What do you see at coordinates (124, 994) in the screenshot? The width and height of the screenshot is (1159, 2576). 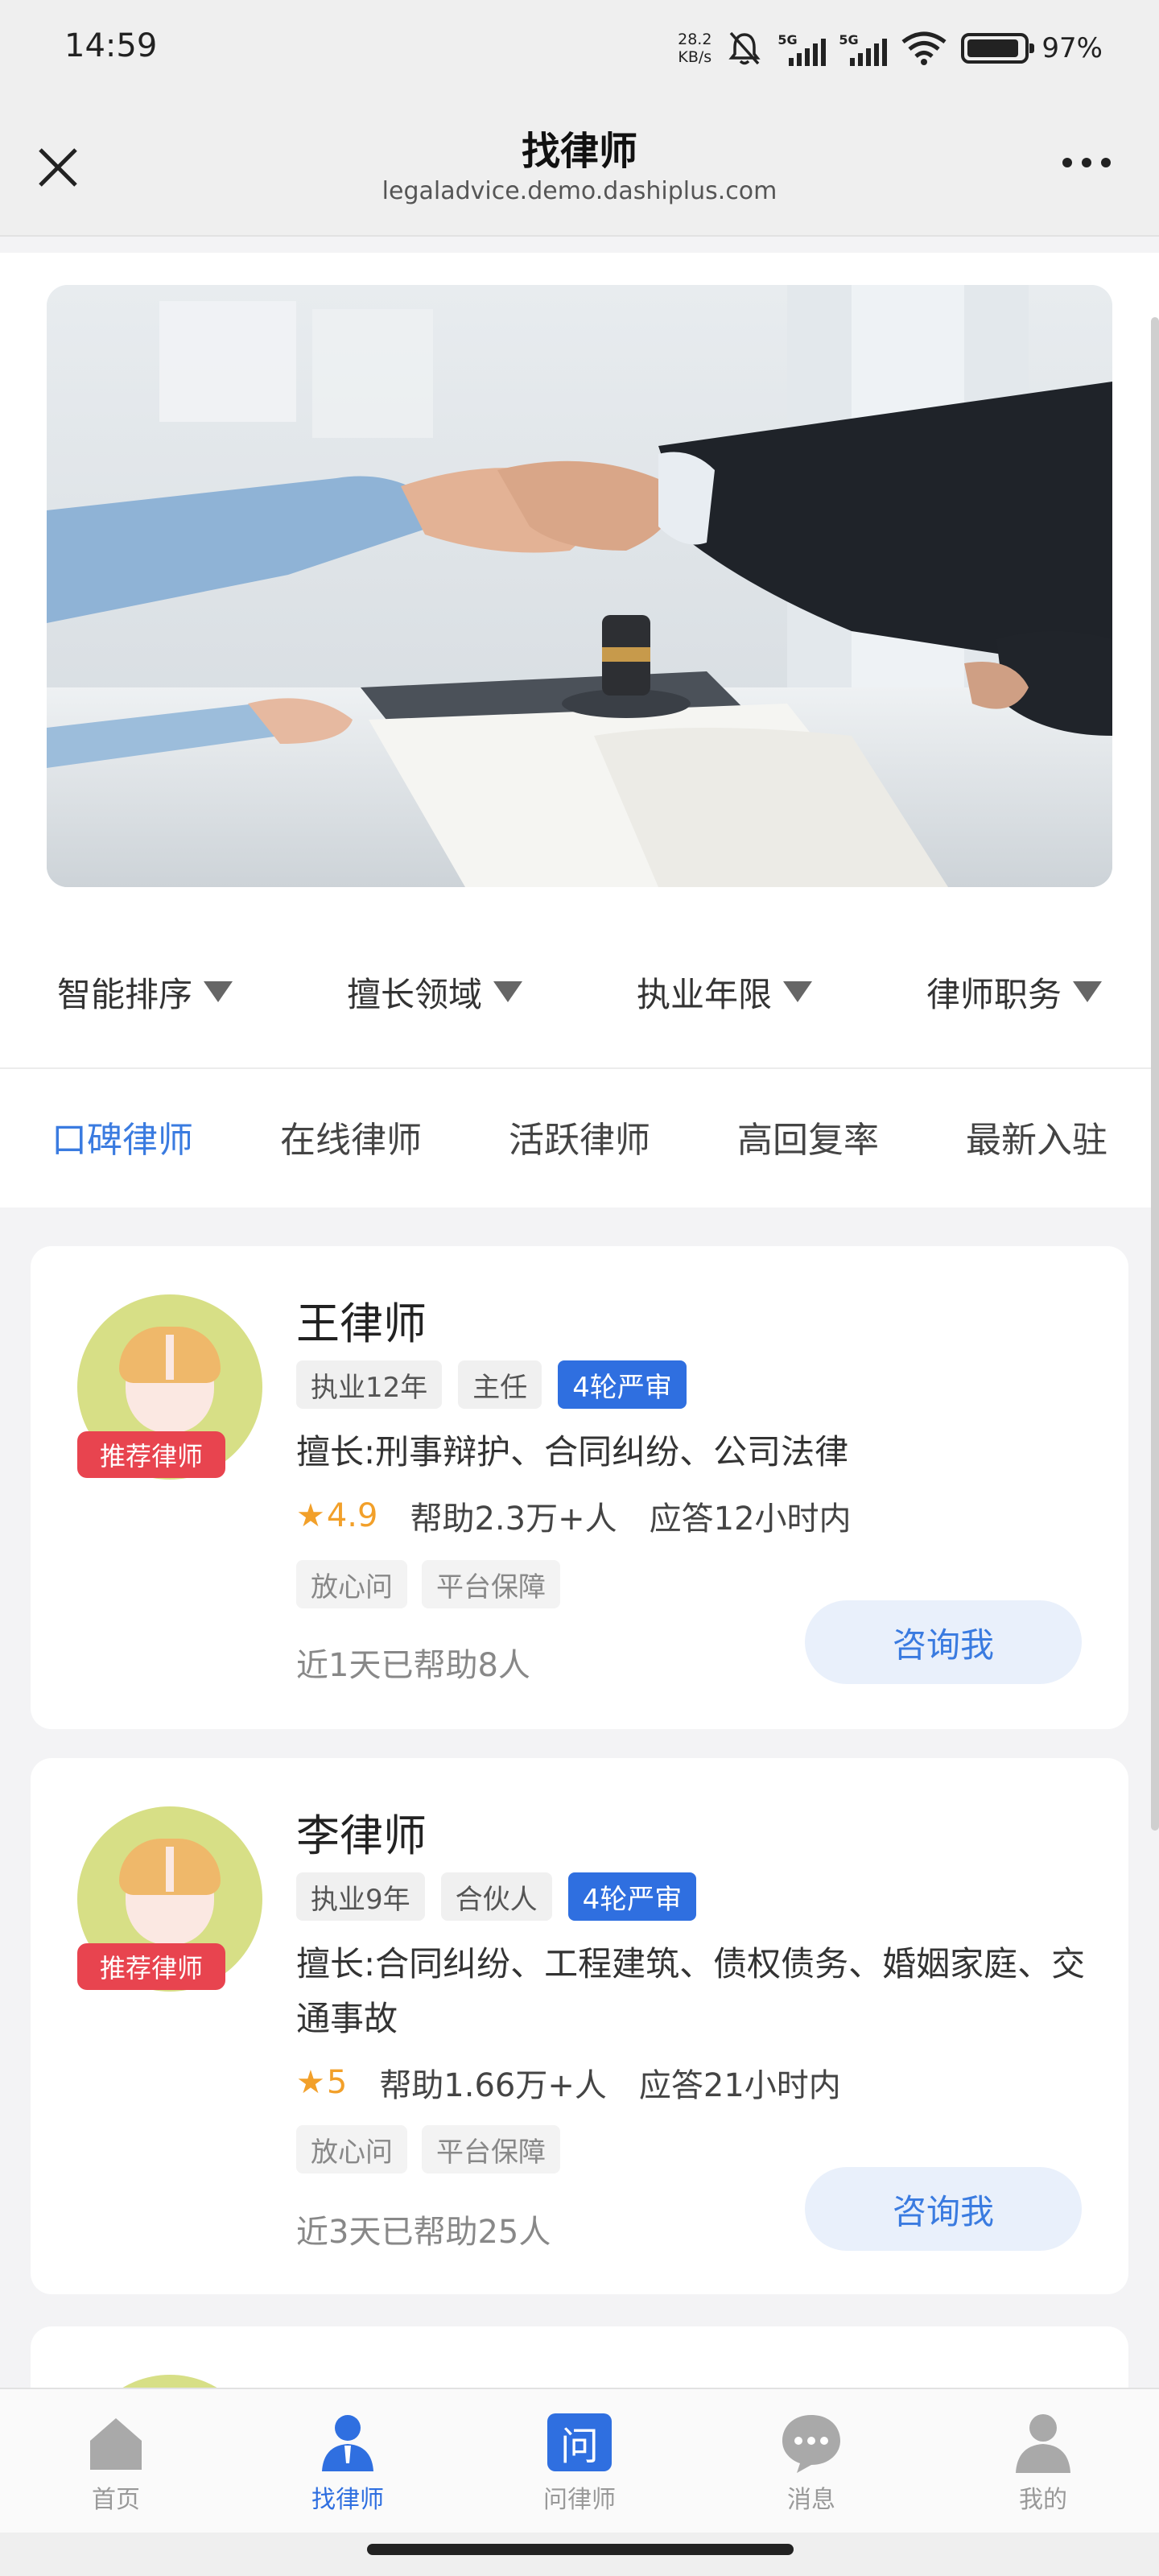 I see `filter-sort-label: 智能排序` at bounding box center [124, 994].